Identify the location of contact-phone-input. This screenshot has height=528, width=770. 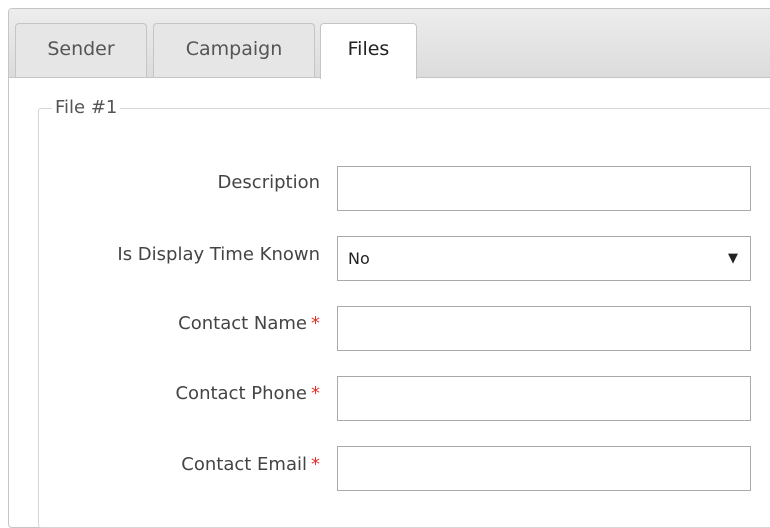
(544, 398).